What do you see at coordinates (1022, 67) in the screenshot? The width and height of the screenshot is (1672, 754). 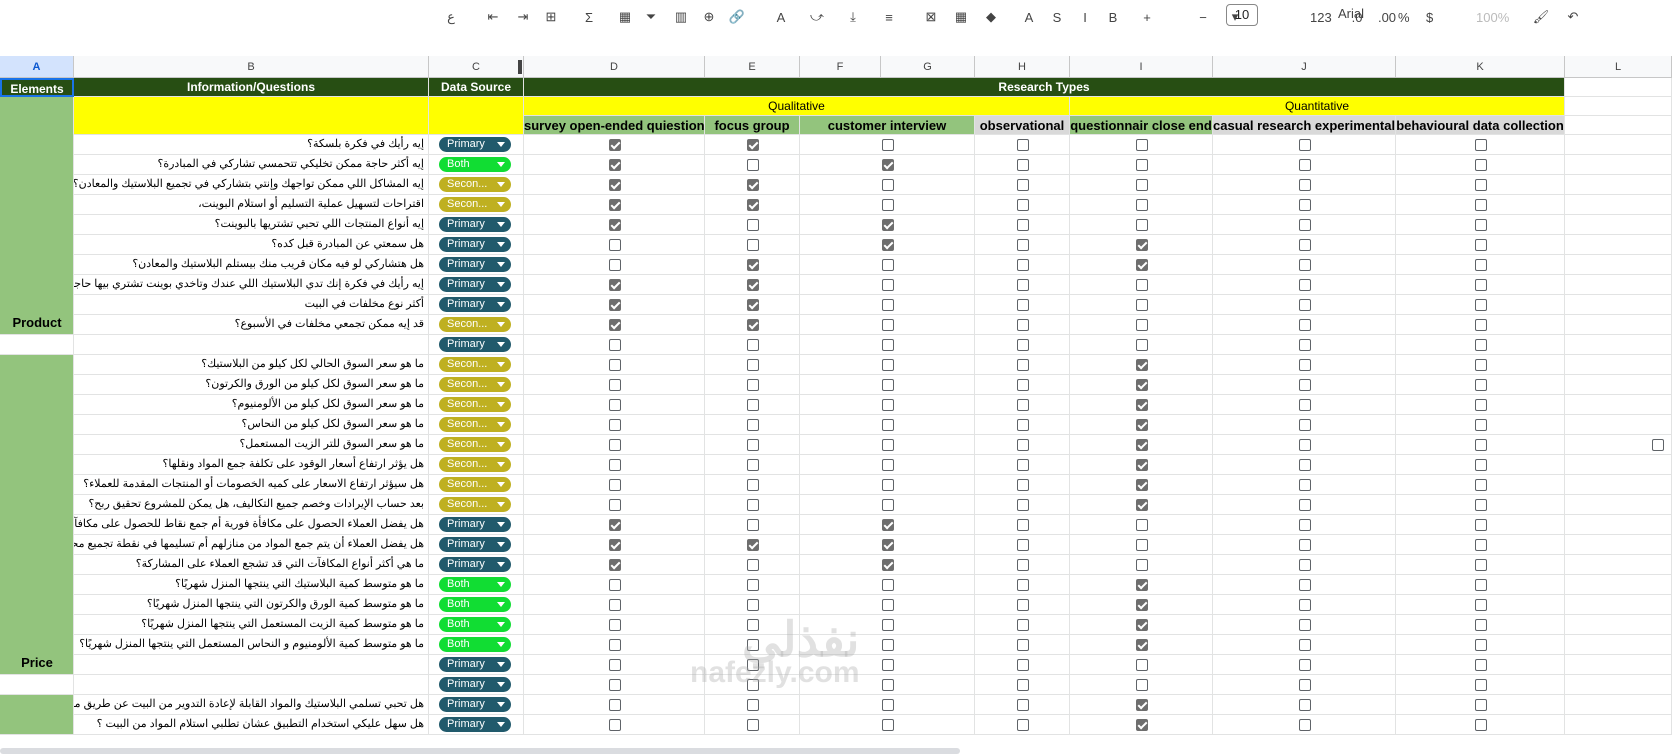 I see `column-header-h: H` at bounding box center [1022, 67].